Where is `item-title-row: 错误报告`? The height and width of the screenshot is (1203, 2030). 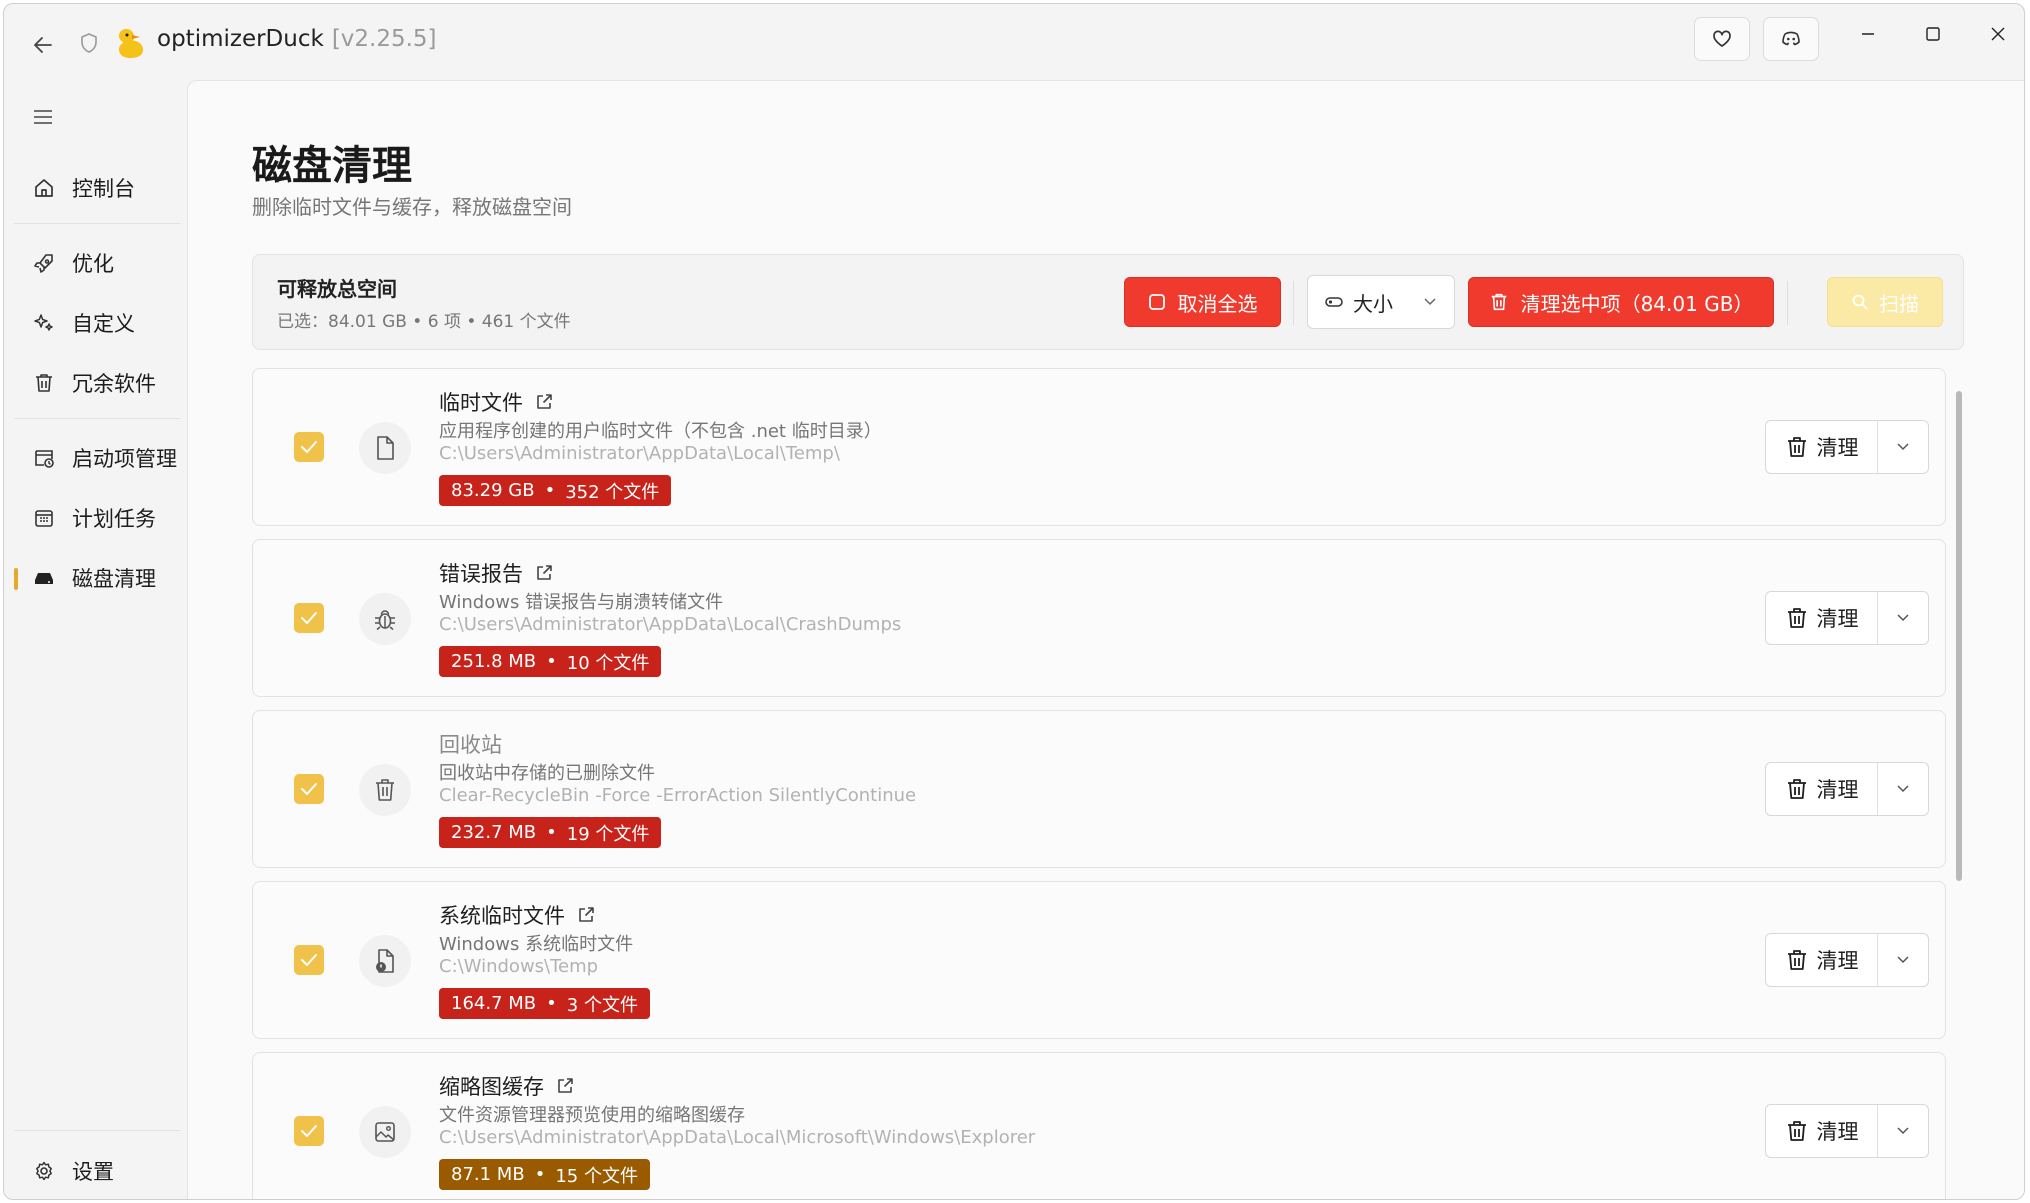 item-title-row: 错误报告 is located at coordinates (496, 573).